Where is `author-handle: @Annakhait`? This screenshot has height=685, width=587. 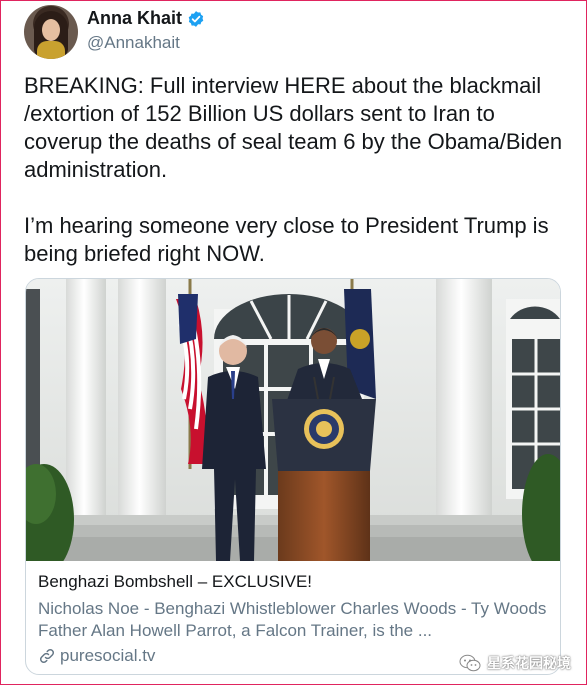 author-handle: @Annakhait is located at coordinates (133, 43).